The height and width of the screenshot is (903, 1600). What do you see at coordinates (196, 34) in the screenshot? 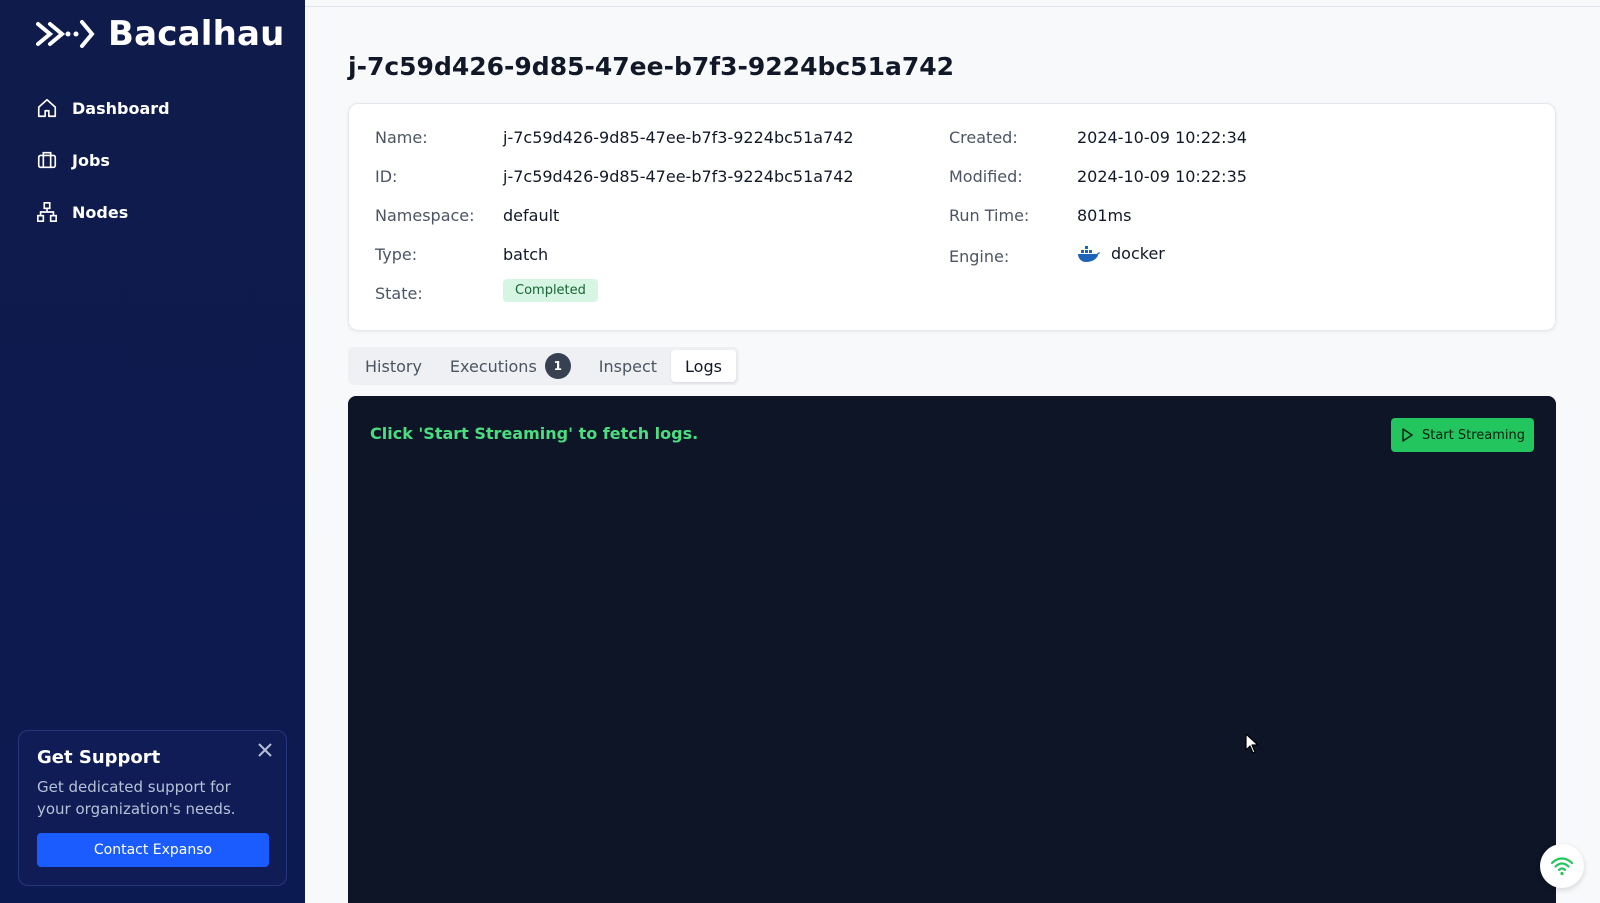
I see `brand-name: Bacalhau` at bounding box center [196, 34].